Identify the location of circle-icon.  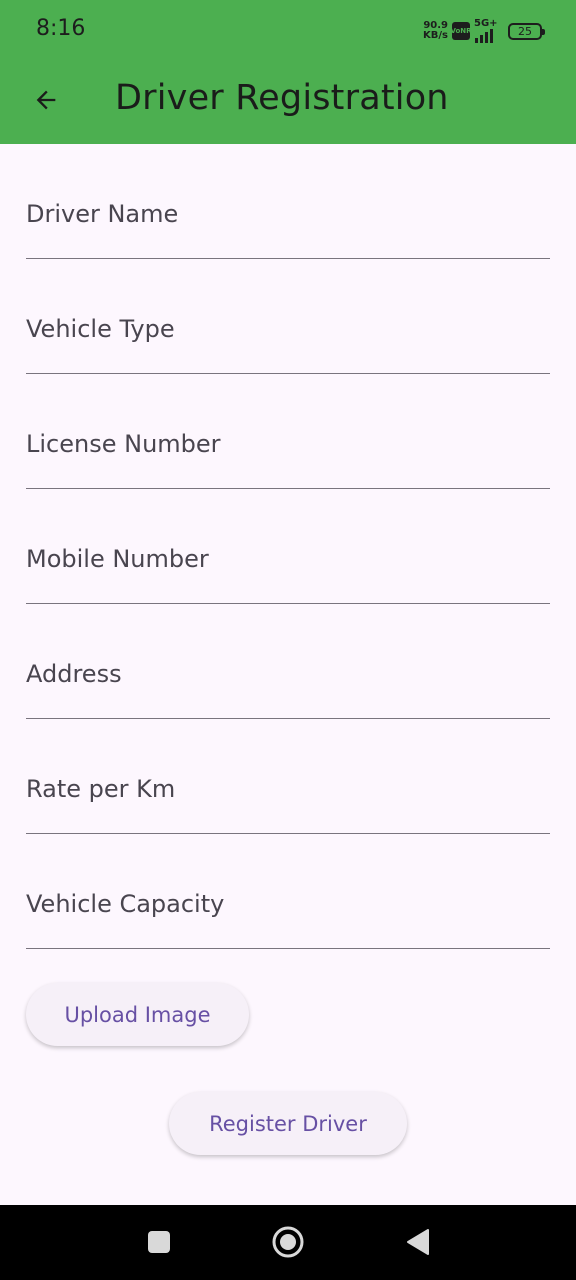
(288, 1242).